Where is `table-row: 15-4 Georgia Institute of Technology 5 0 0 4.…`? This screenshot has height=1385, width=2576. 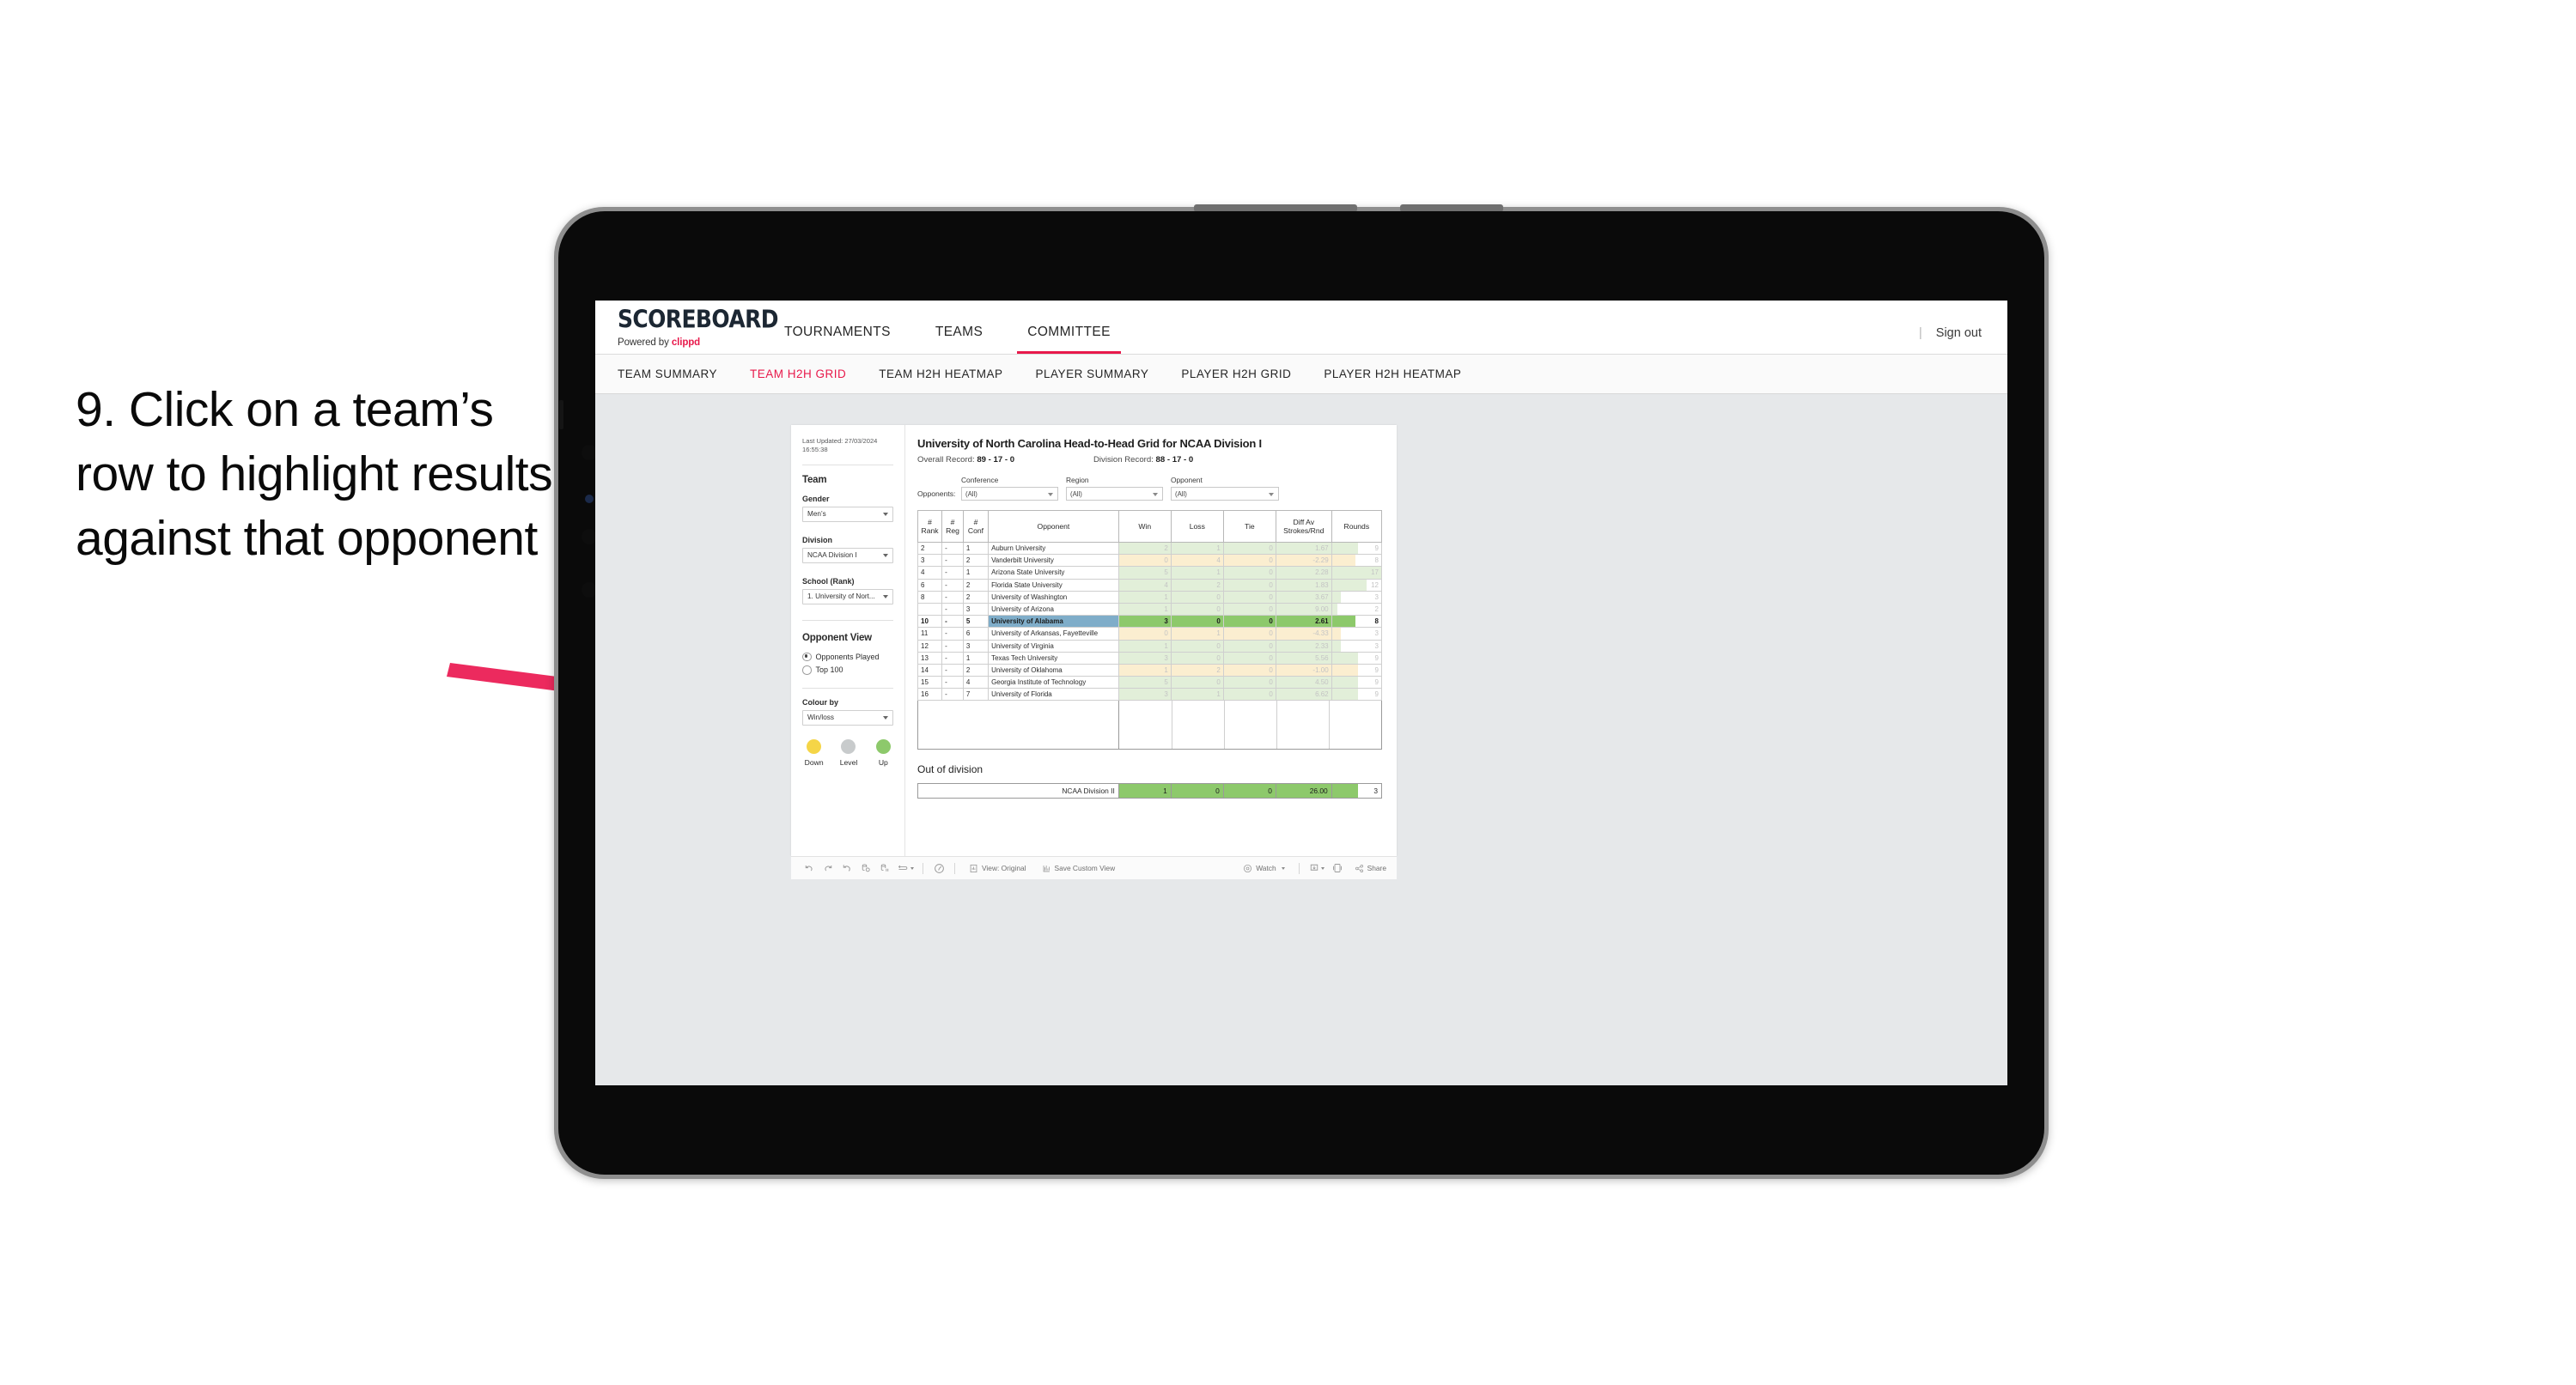 table-row: 15-4 Georgia Institute of Technology 5 0 0 4.… is located at coordinates (1150, 682).